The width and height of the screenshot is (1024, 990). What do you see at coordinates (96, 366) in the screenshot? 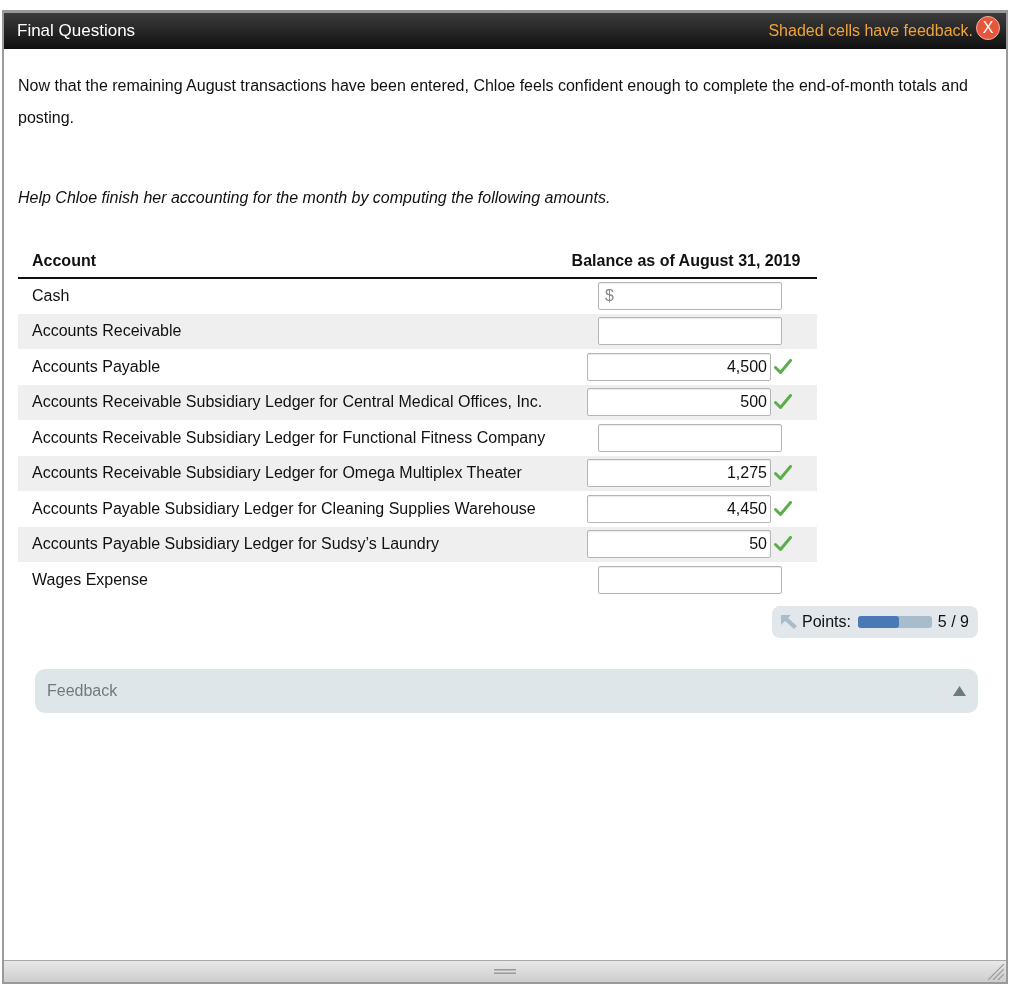
I see `account-name: Accounts Payable` at bounding box center [96, 366].